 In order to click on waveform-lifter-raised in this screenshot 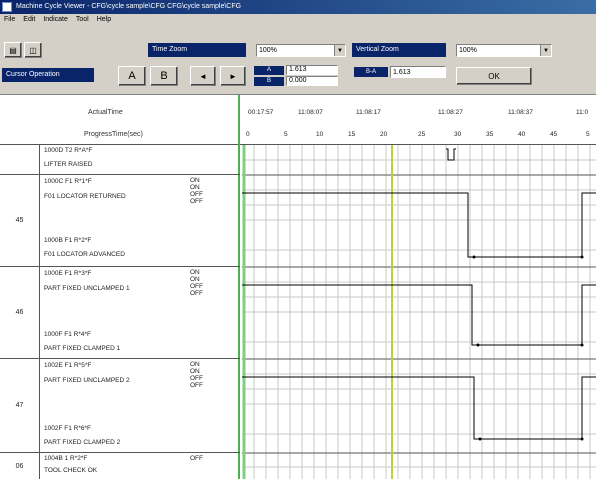, I will do `click(451, 154)`.